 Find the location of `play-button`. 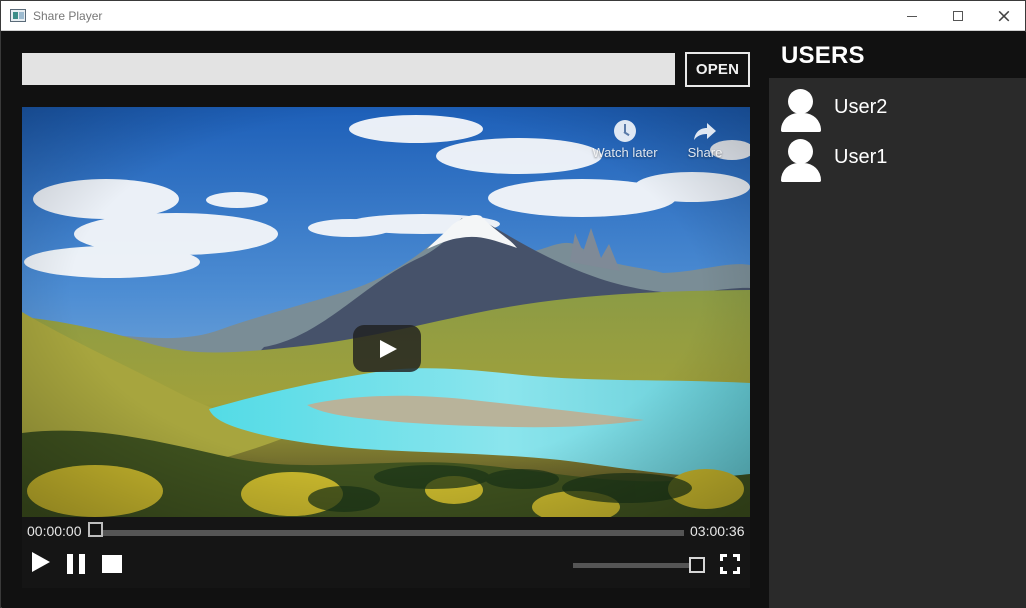

play-button is located at coordinates (42, 563).